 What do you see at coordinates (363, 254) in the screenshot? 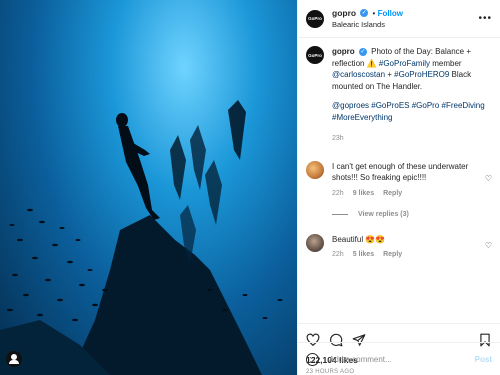
I see `comment-likes: 5 likes` at bounding box center [363, 254].